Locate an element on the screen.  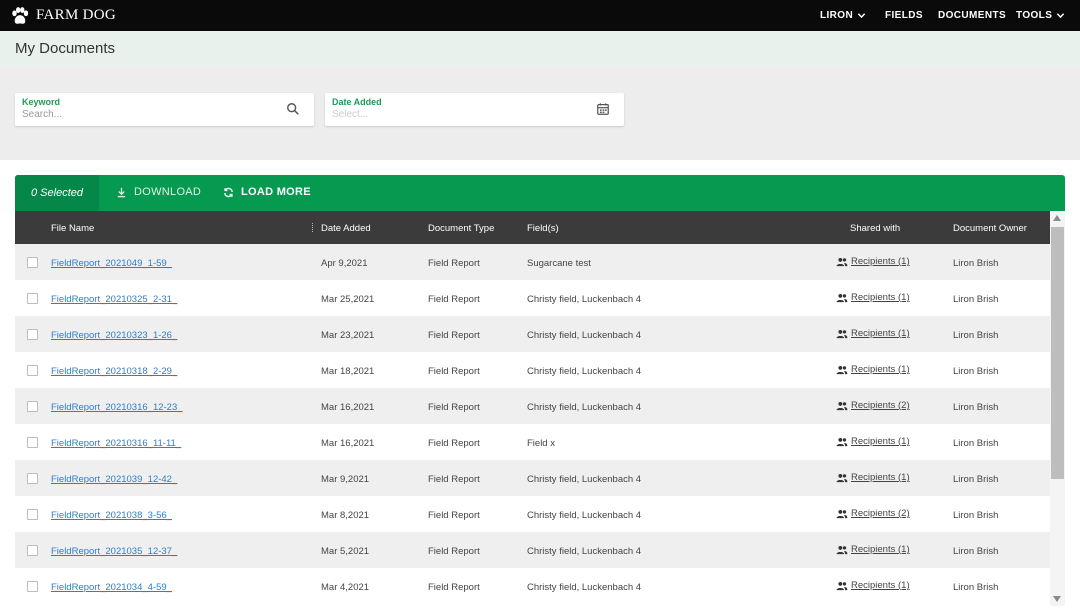
date-added-cell: Mar 23,2021 is located at coordinates (348, 335).